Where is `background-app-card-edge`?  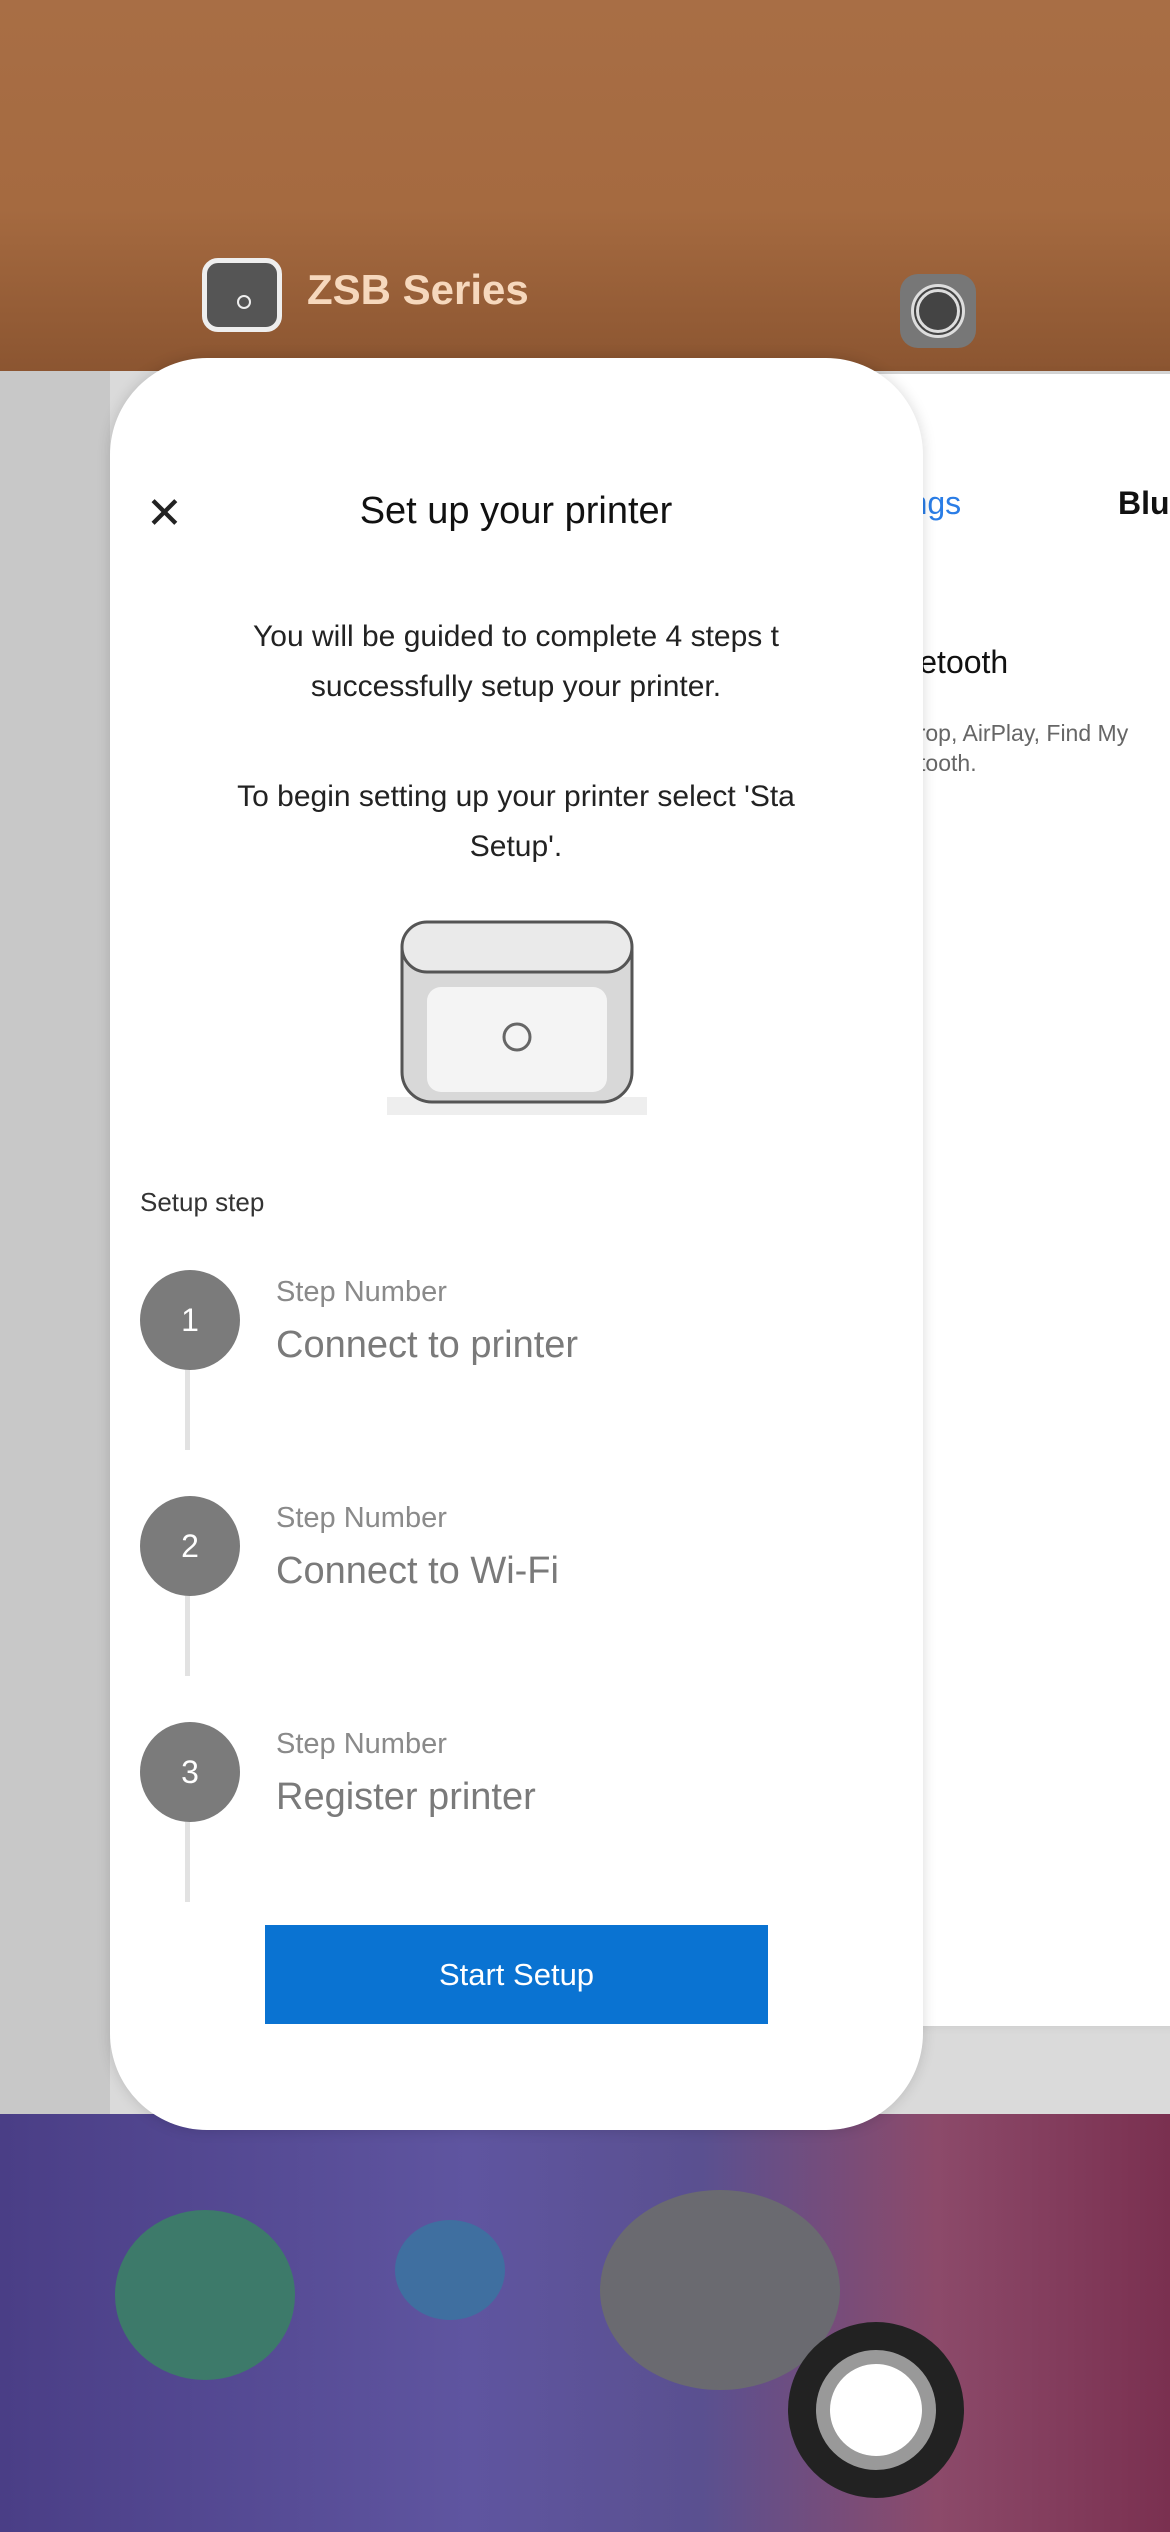 background-app-card-edge is located at coordinates (55, 1242).